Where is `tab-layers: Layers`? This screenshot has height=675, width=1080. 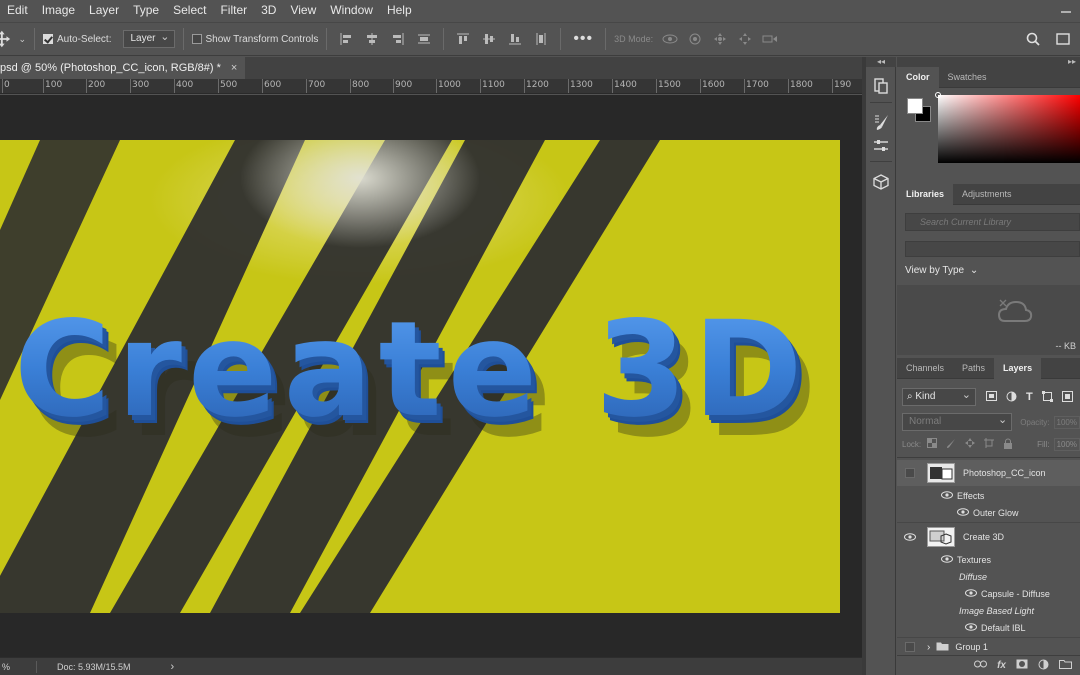
tab-layers: Layers is located at coordinates (1018, 368).